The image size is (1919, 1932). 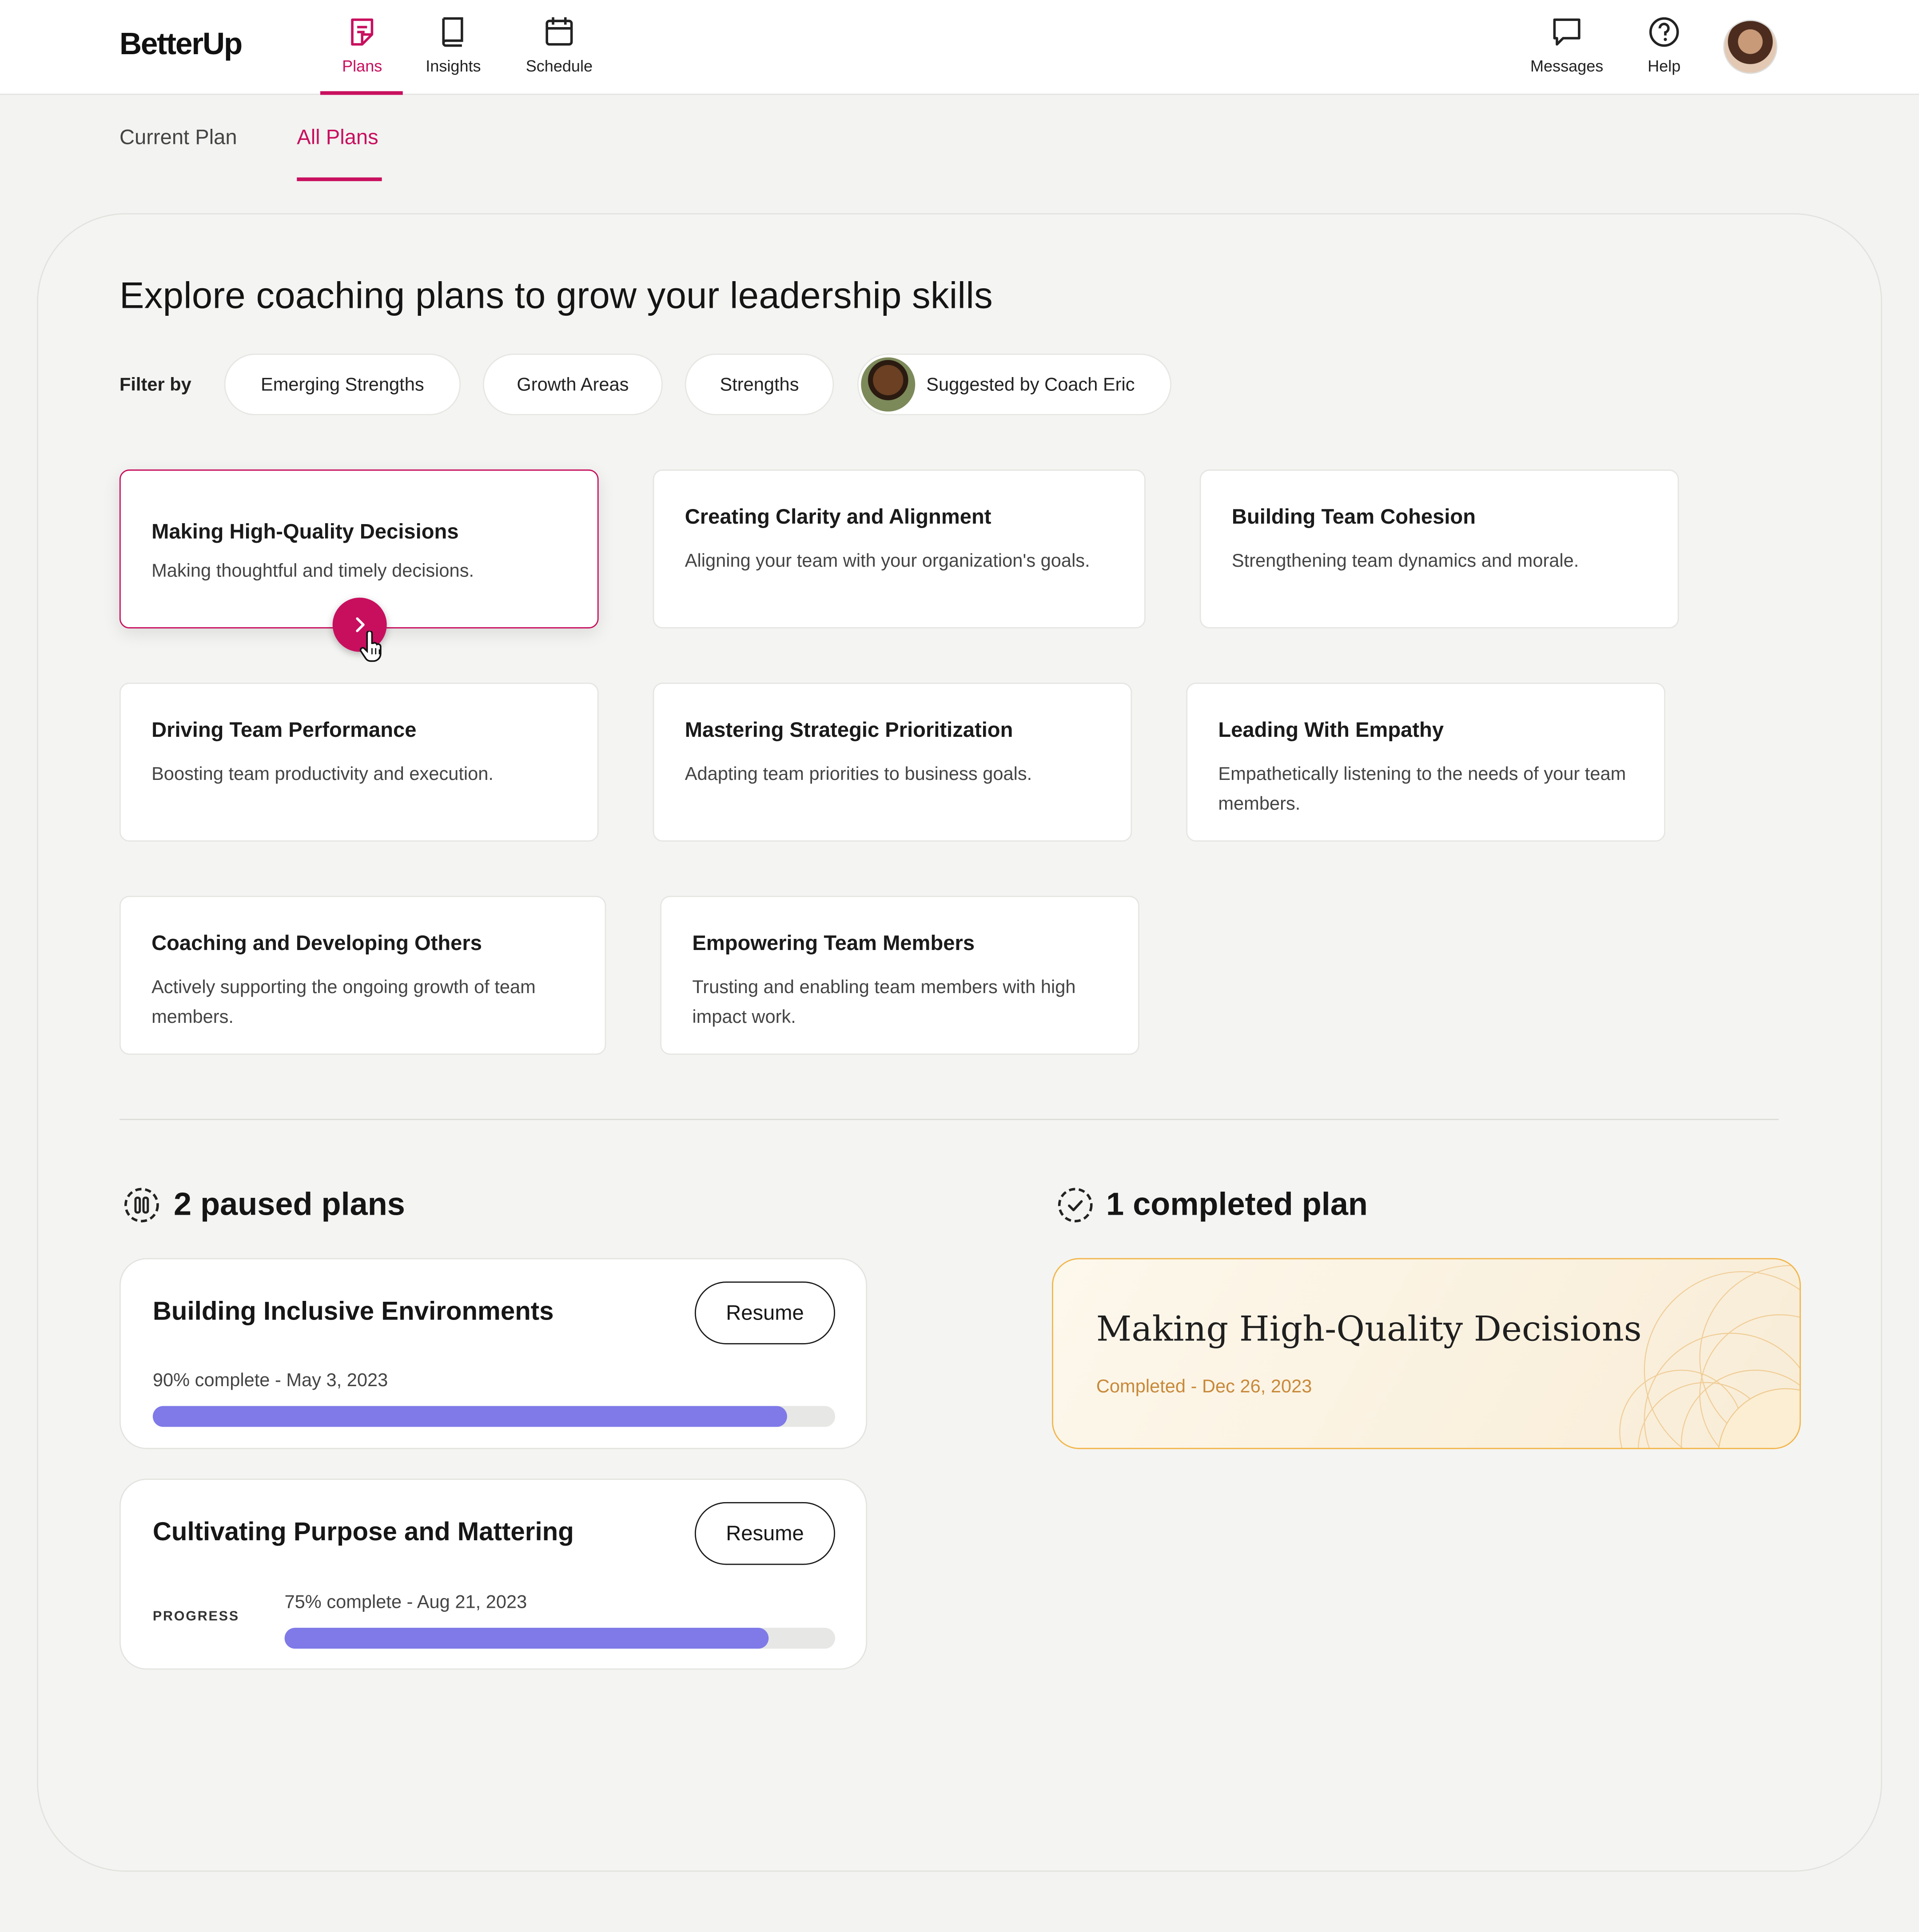 I want to click on plan-title: Making High-Quality Decisions, so click(x=305, y=532).